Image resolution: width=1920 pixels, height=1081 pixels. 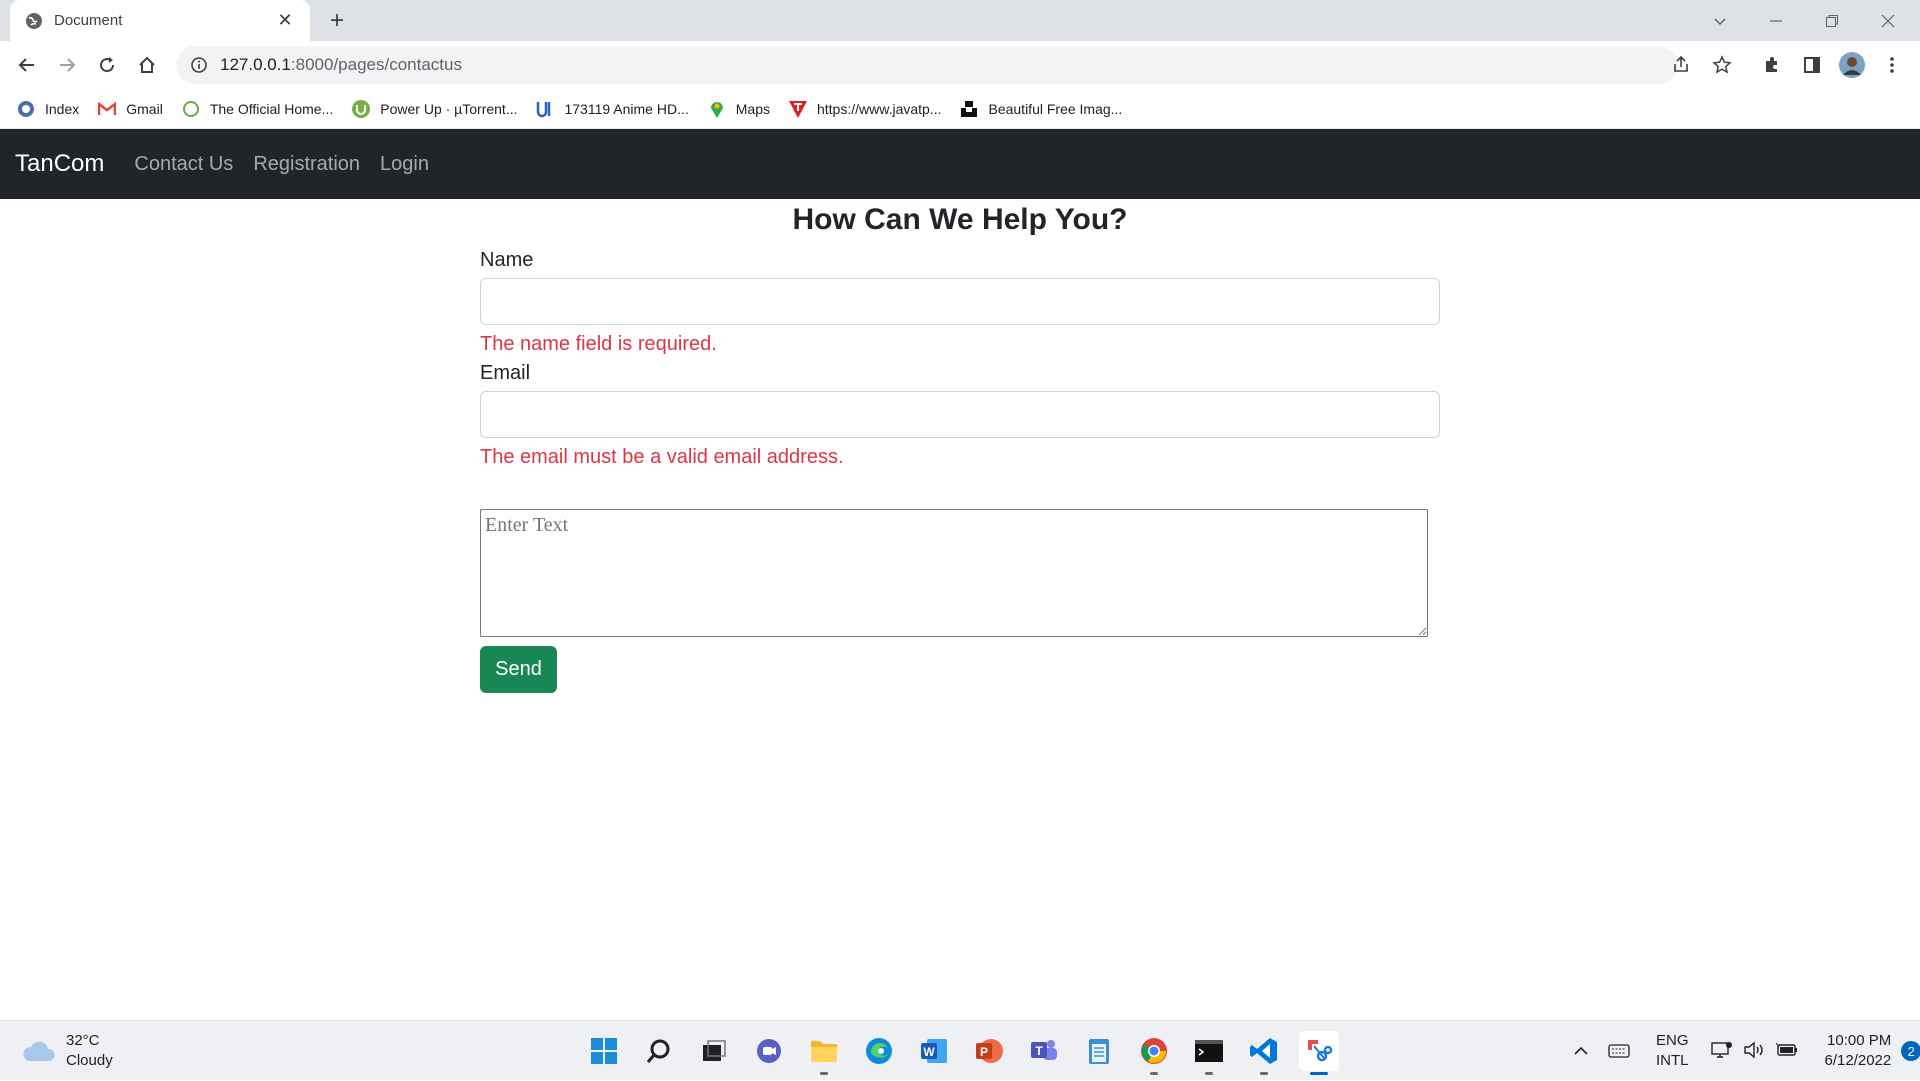 I want to click on svg-text: T, so click(x=1039, y=1051).